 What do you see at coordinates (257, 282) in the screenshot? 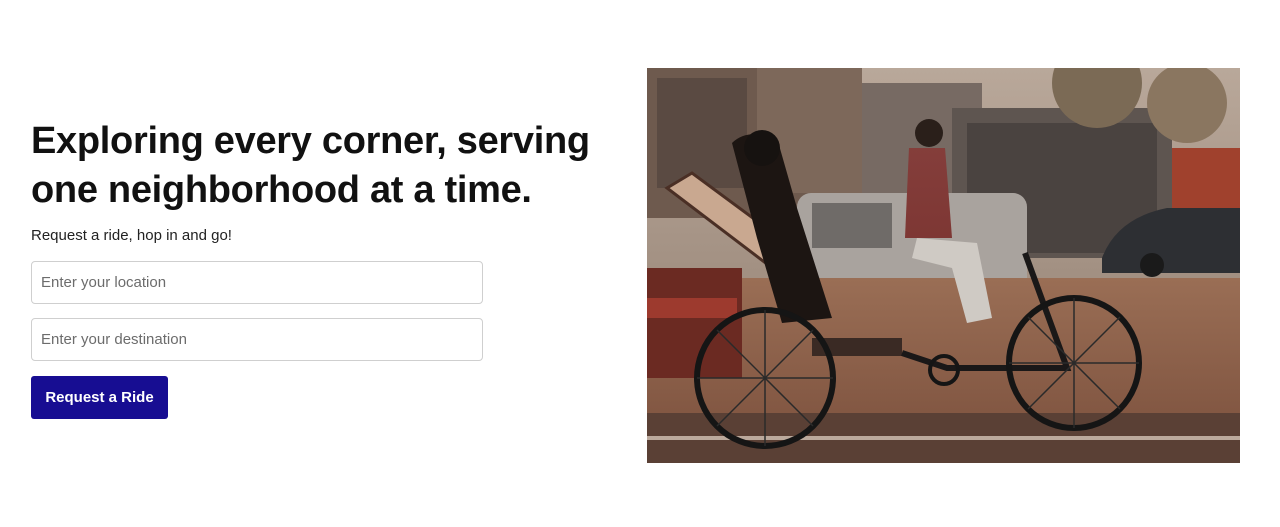
I see `location-input` at bounding box center [257, 282].